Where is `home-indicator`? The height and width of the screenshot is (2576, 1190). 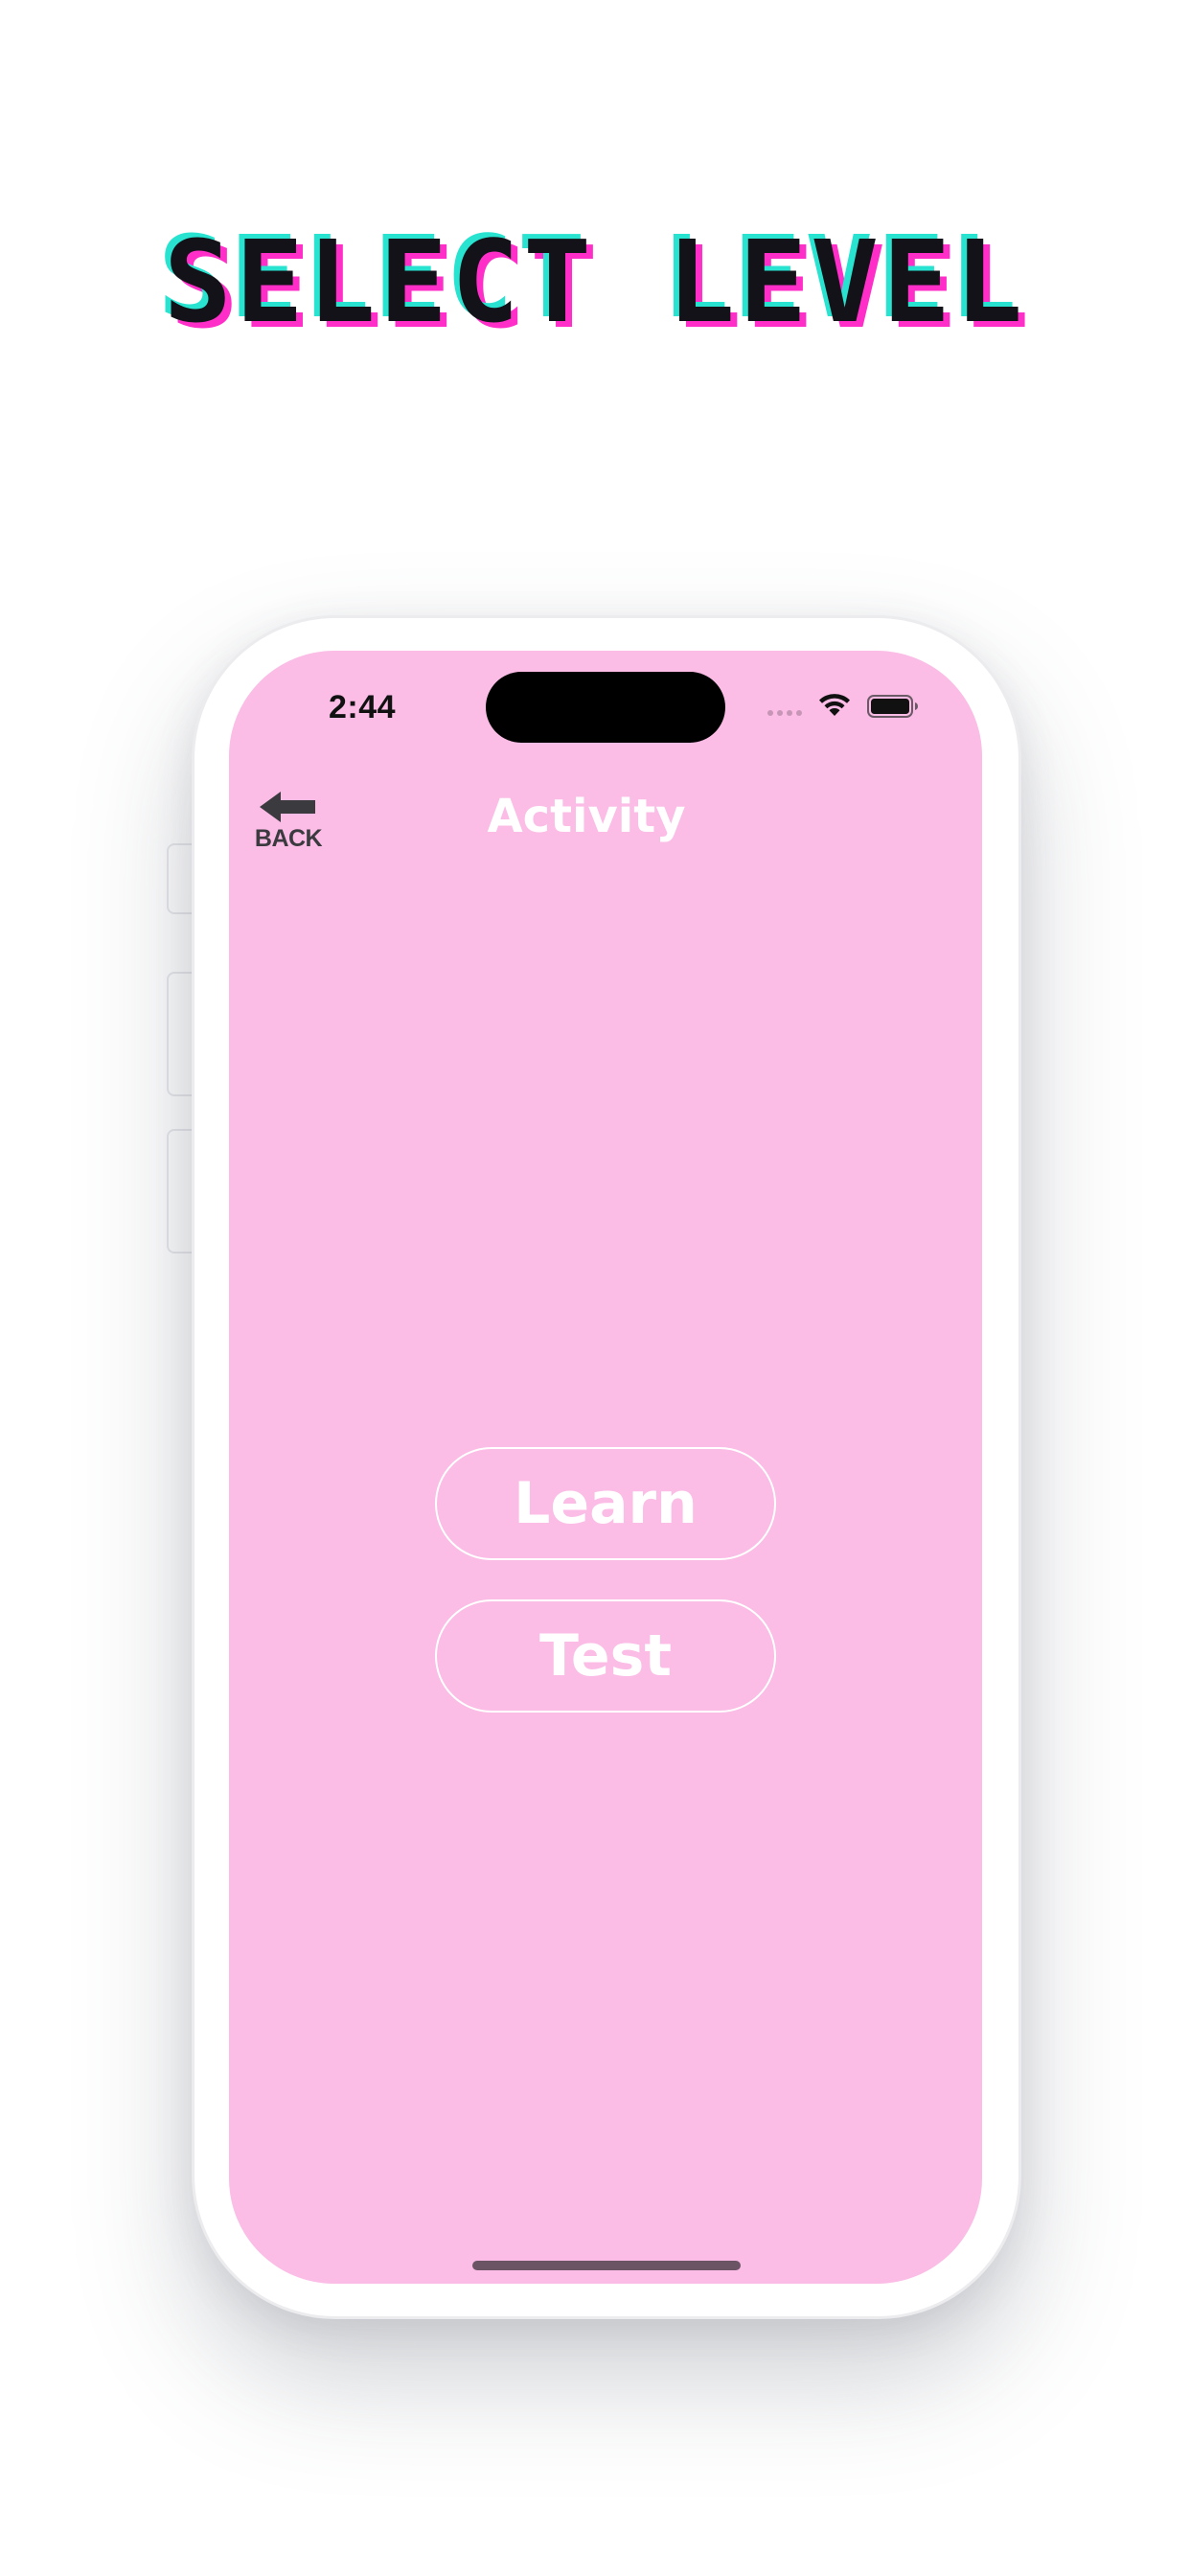 home-indicator is located at coordinates (606, 2265).